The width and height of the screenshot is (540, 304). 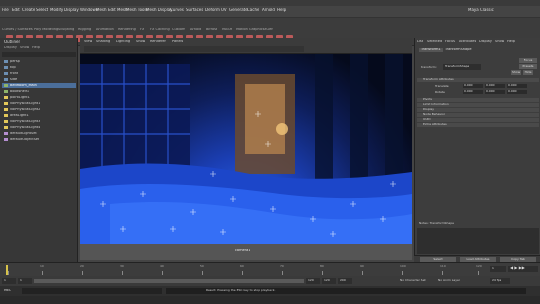 What do you see at coordinates (159, 10) in the screenshot?
I see `menu-mesh-display: Mesh Display` at bounding box center [159, 10].